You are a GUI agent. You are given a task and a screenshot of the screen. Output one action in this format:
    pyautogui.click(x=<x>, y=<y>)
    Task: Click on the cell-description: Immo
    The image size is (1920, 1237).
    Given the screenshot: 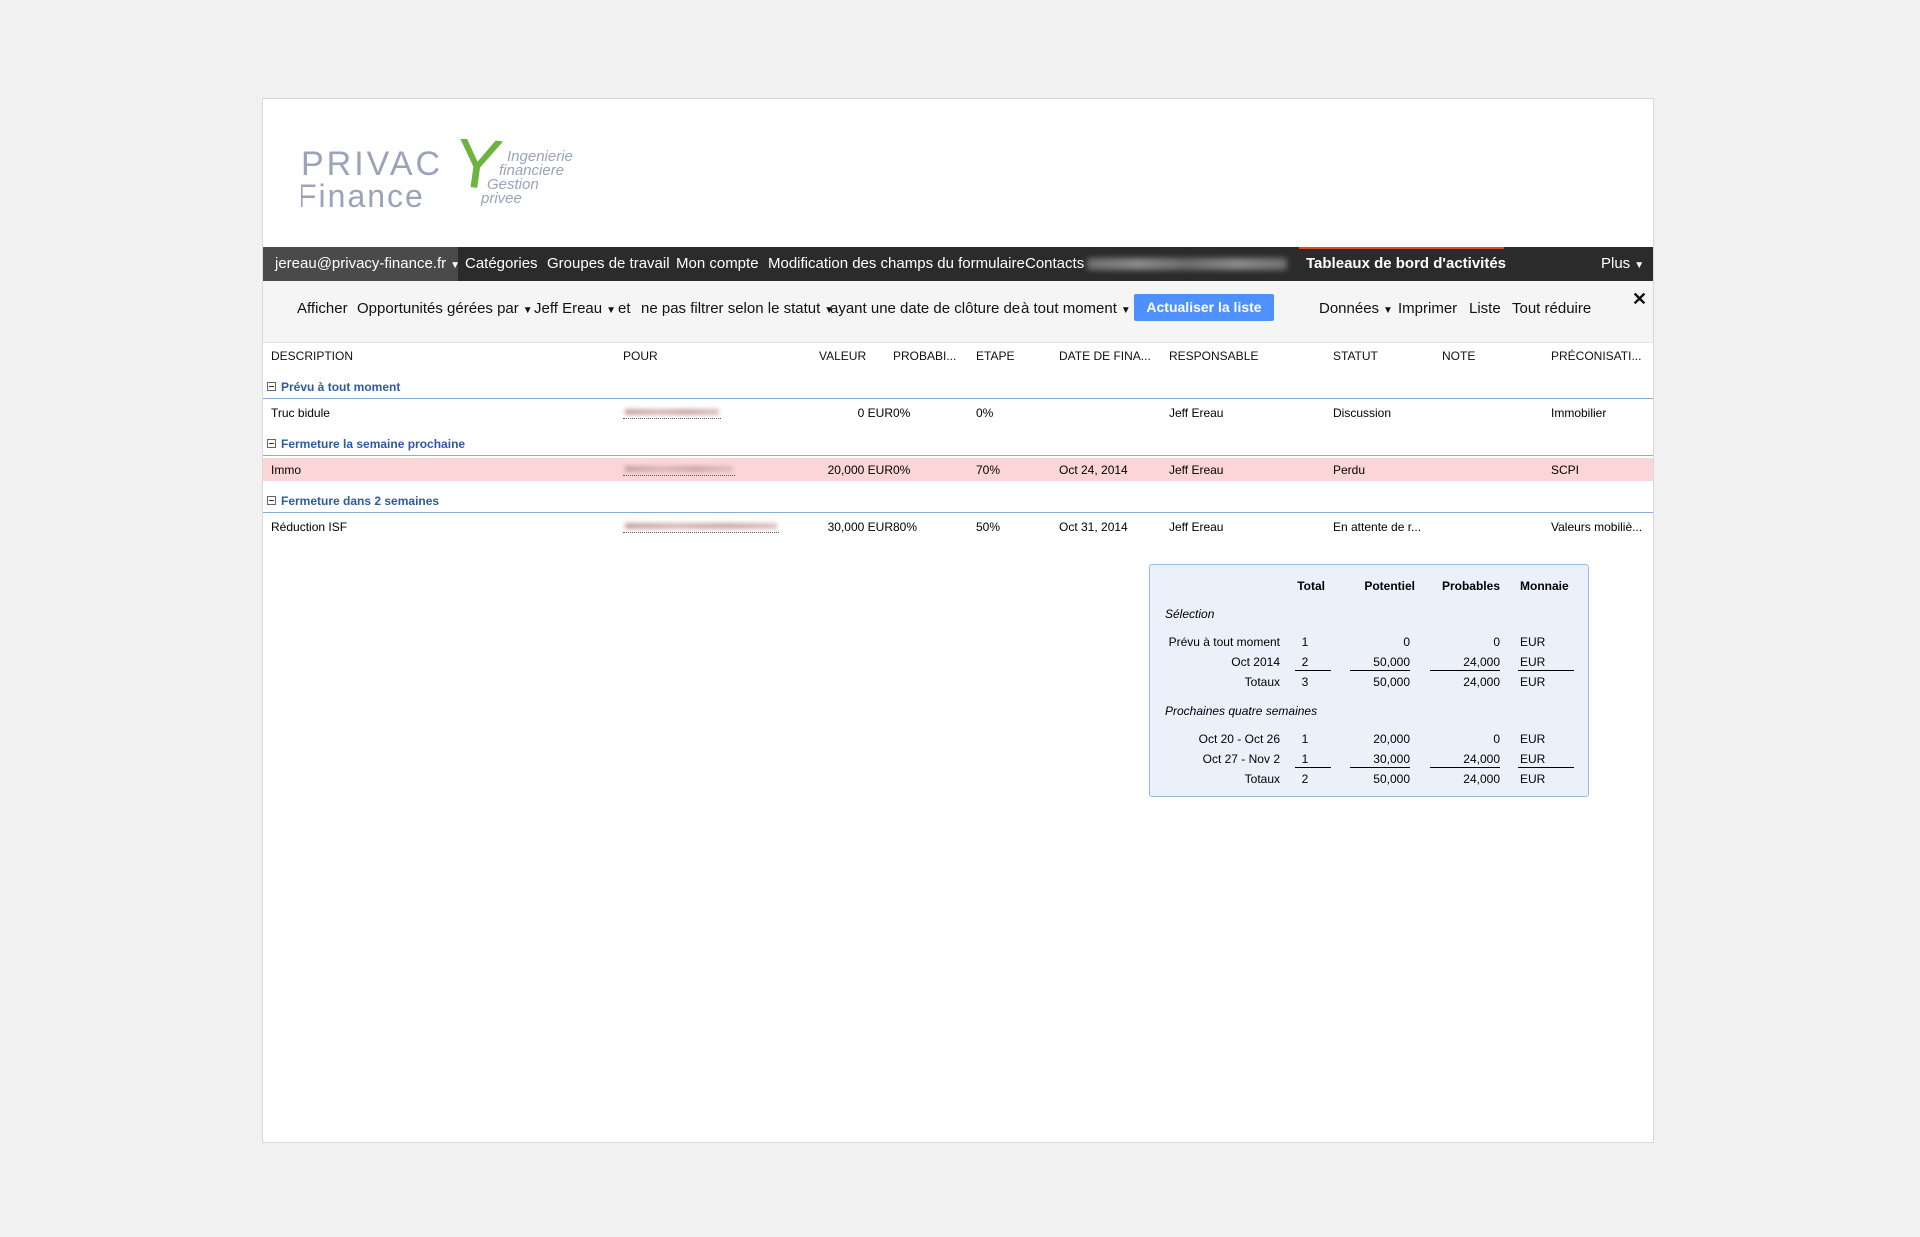 What is the action you would take?
    pyautogui.click(x=286, y=470)
    